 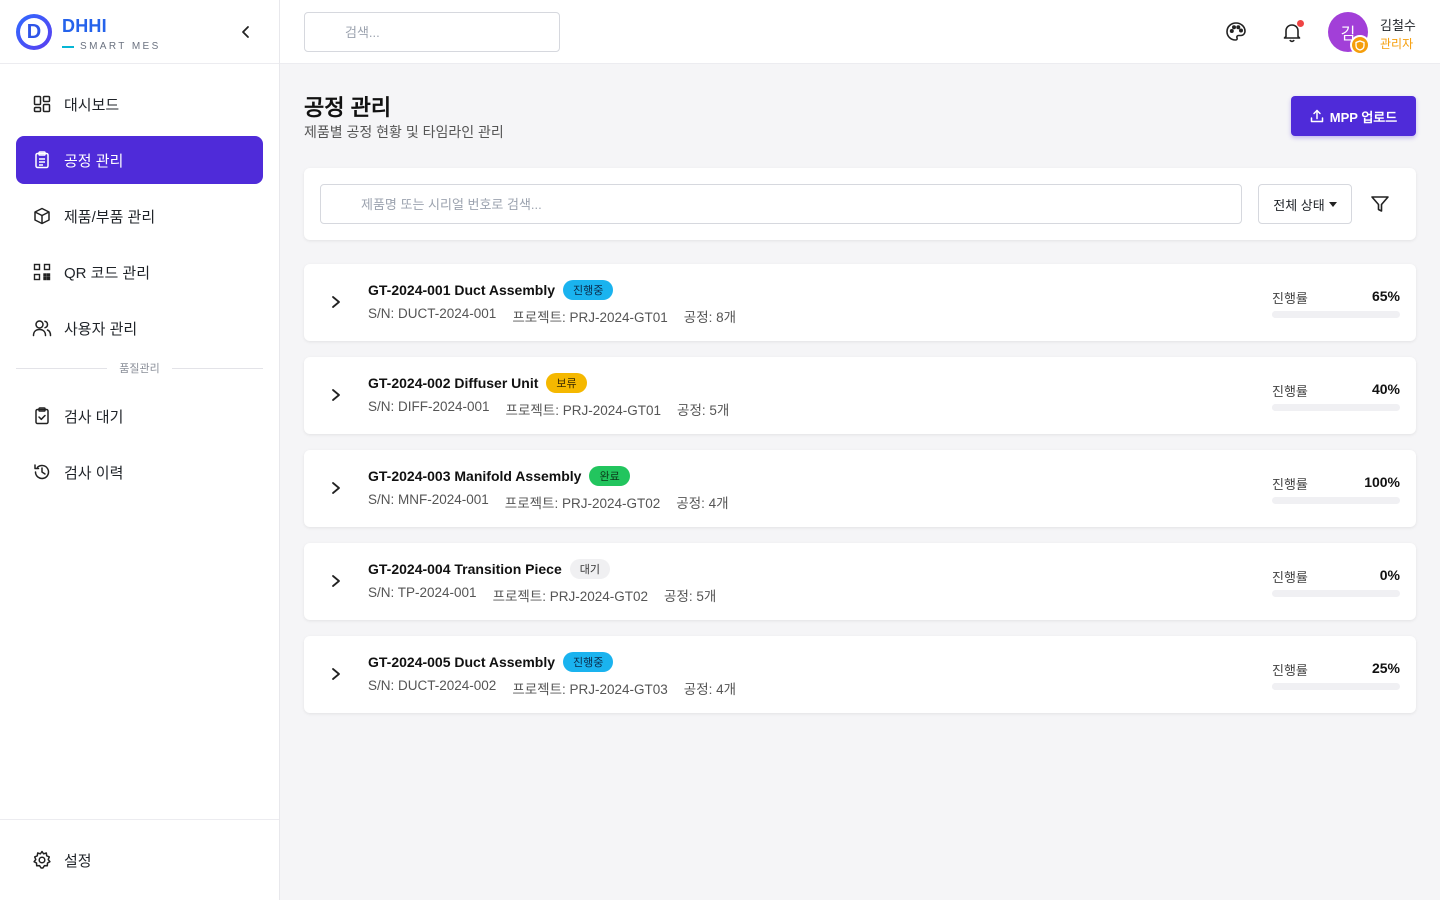 What do you see at coordinates (462, 290) in the screenshot?
I see `process-title: GT-2024-001 Duct Assembly` at bounding box center [462, 290].